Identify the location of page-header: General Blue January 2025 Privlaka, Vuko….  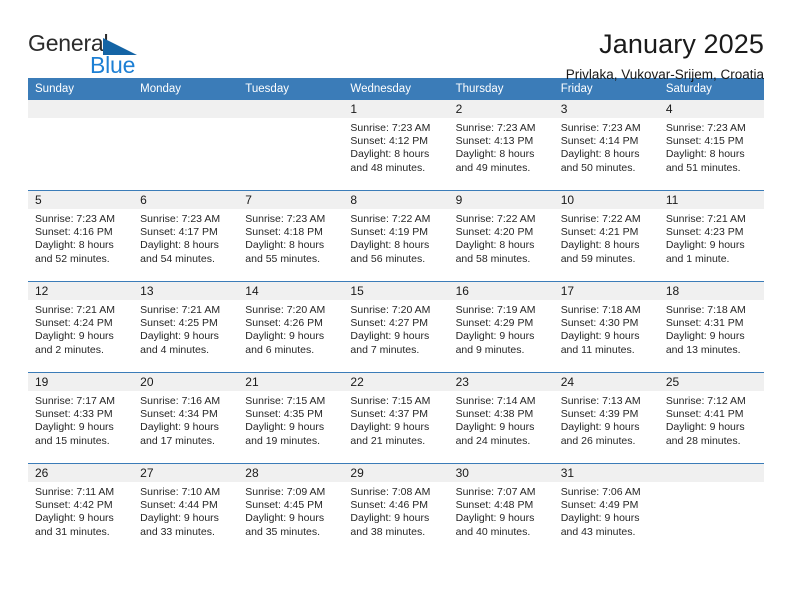
(396, 41).